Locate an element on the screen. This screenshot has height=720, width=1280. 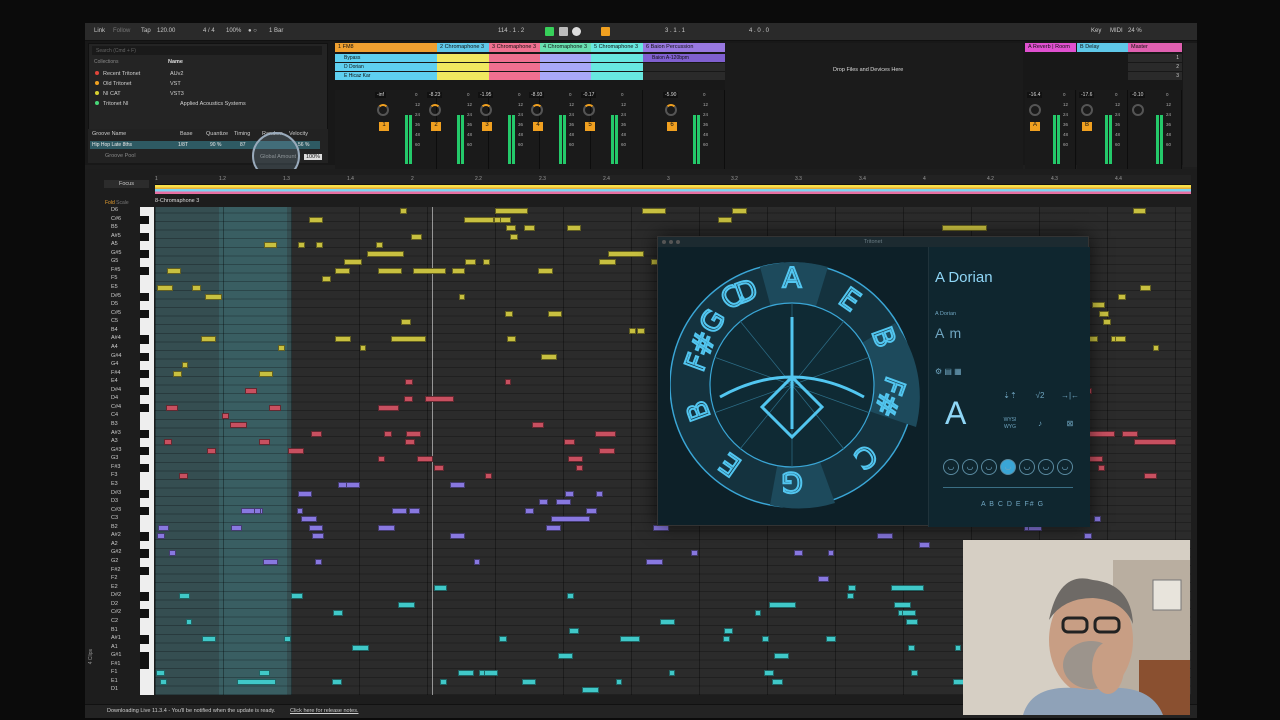
drop-zone: Drop Files and Devices Here is located at coordinates (874, 113).